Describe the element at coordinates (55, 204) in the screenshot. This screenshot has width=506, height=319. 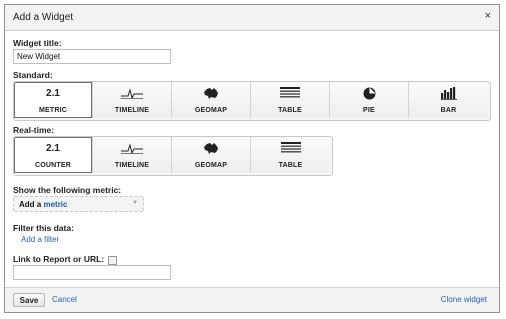
I see `dropdown-metric-link: metric` at that location.